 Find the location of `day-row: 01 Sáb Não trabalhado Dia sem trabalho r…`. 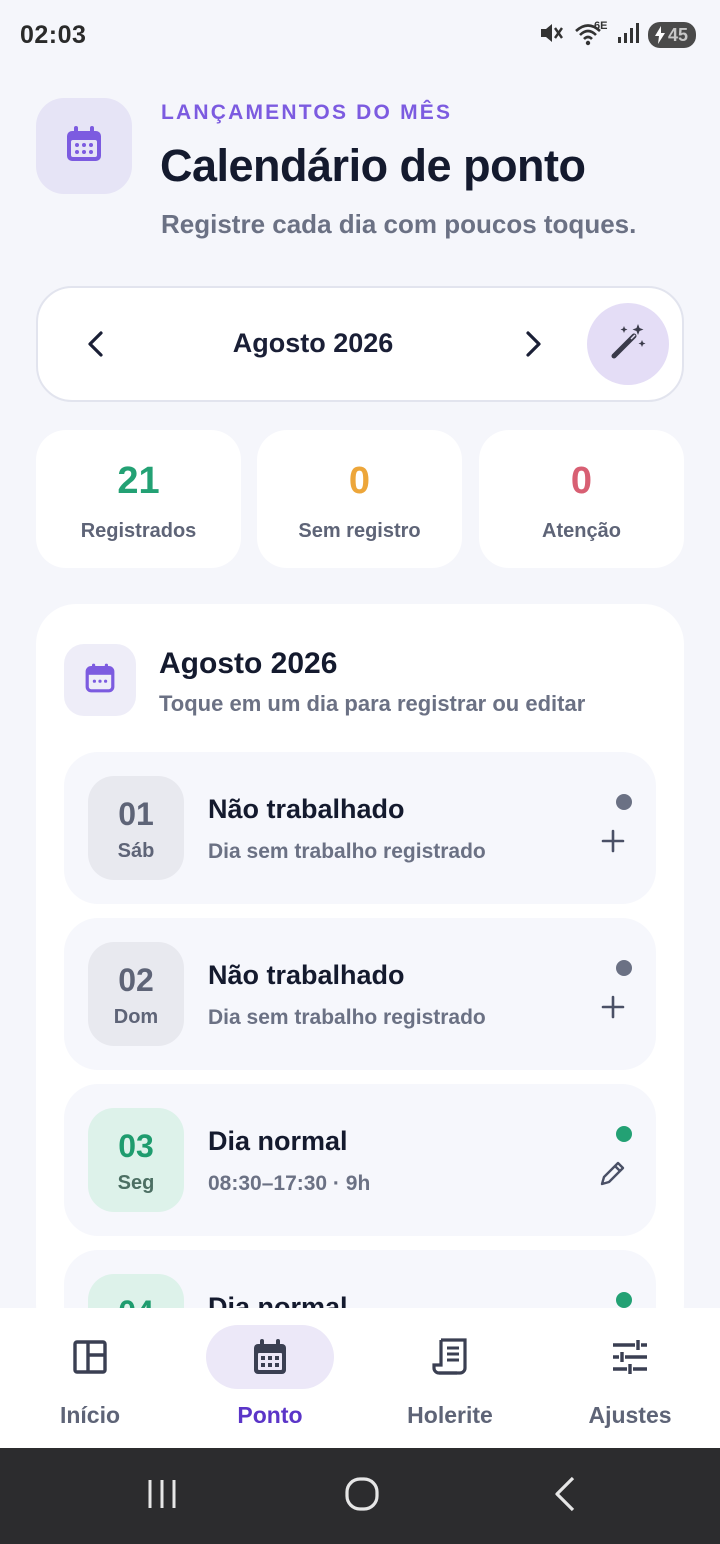

day-row: 01 Sáb Não trabalhado Dia sem trabalho r… is located at coordinates (360, 828).